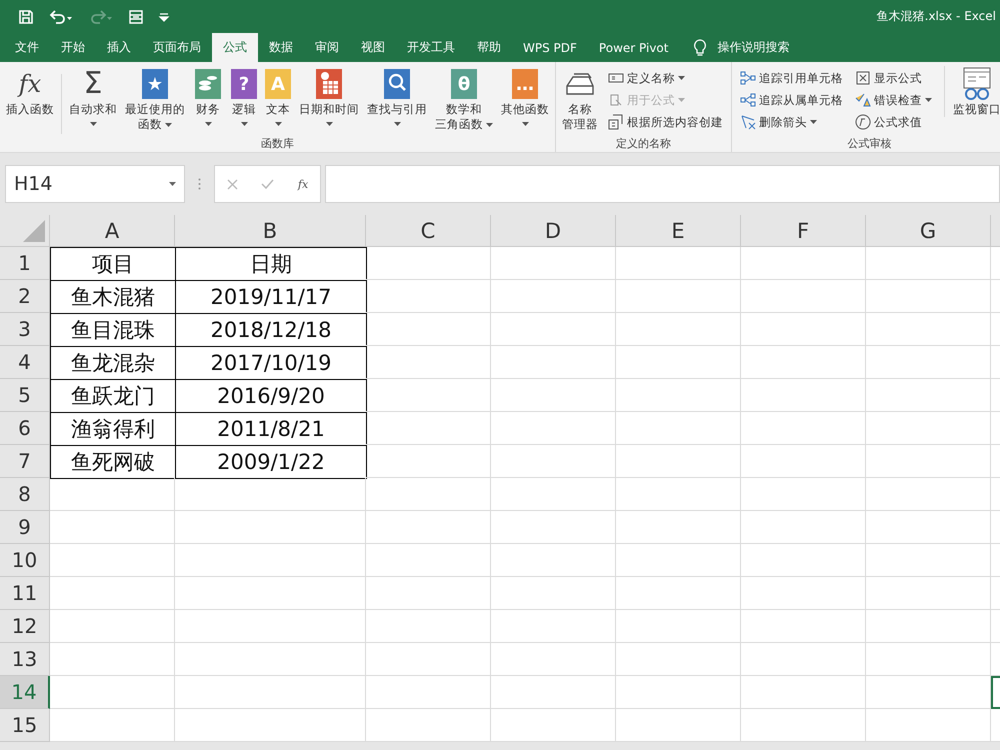  What do you see at coordinates (164, 16) in the screenshot?
I see `customize-icon` at bounding box center [164, 16].